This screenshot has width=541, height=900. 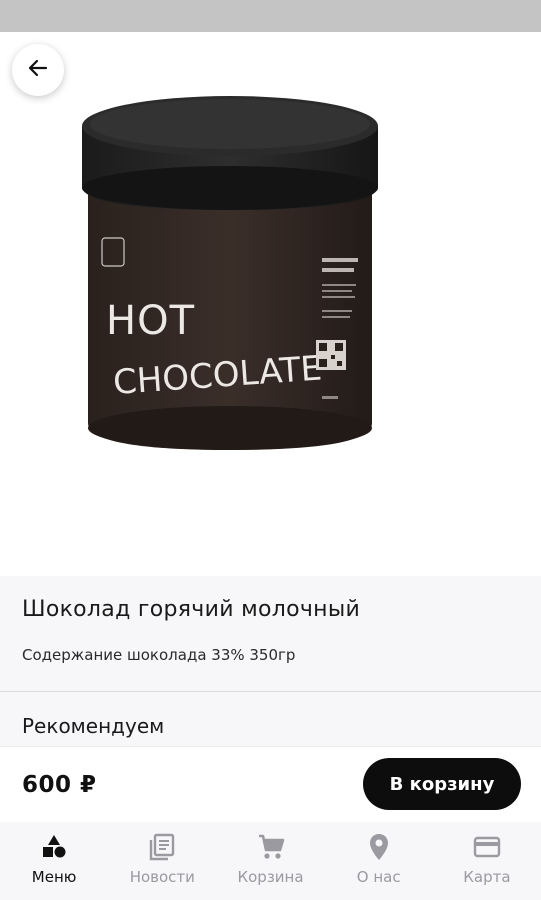 I want to click on back-button, so click(x=38, y=70).